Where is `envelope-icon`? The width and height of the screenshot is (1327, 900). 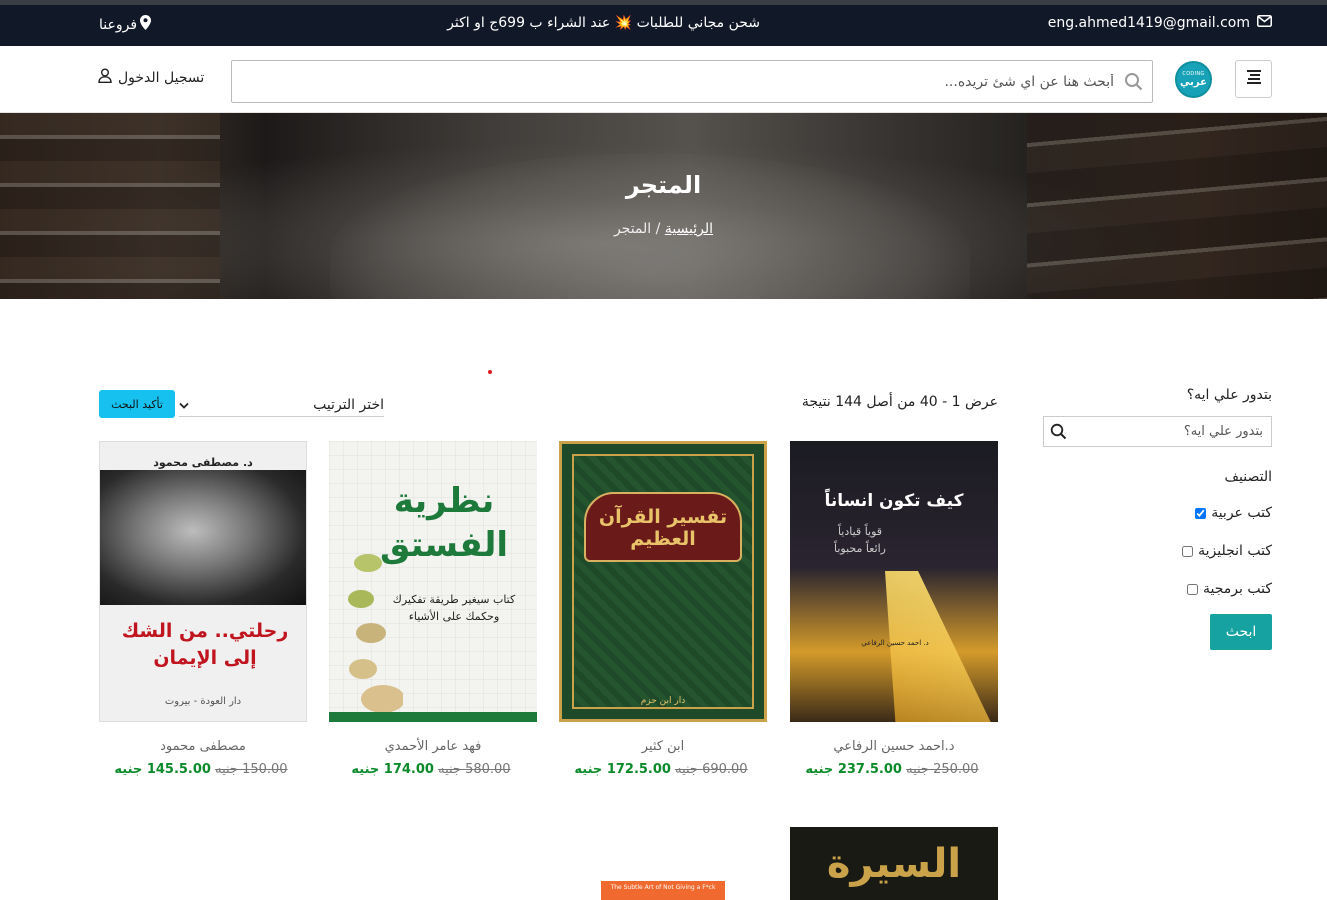
envelope-icon is located at coordinates (1264, 23).